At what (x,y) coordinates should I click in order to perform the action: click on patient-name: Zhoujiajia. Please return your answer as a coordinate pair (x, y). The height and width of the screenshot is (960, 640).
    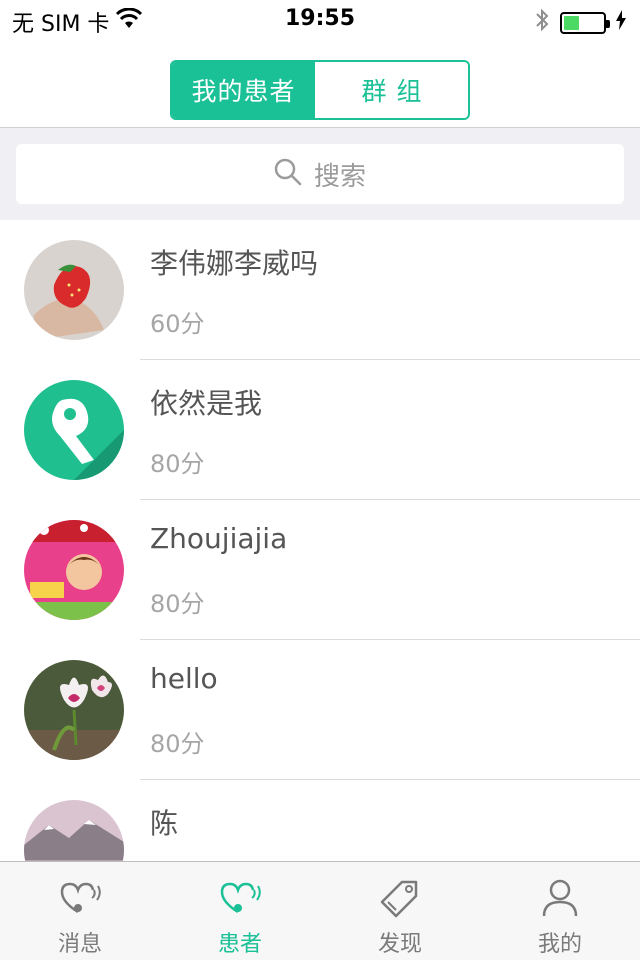
    Looking at the image, I should click on (219, 538).